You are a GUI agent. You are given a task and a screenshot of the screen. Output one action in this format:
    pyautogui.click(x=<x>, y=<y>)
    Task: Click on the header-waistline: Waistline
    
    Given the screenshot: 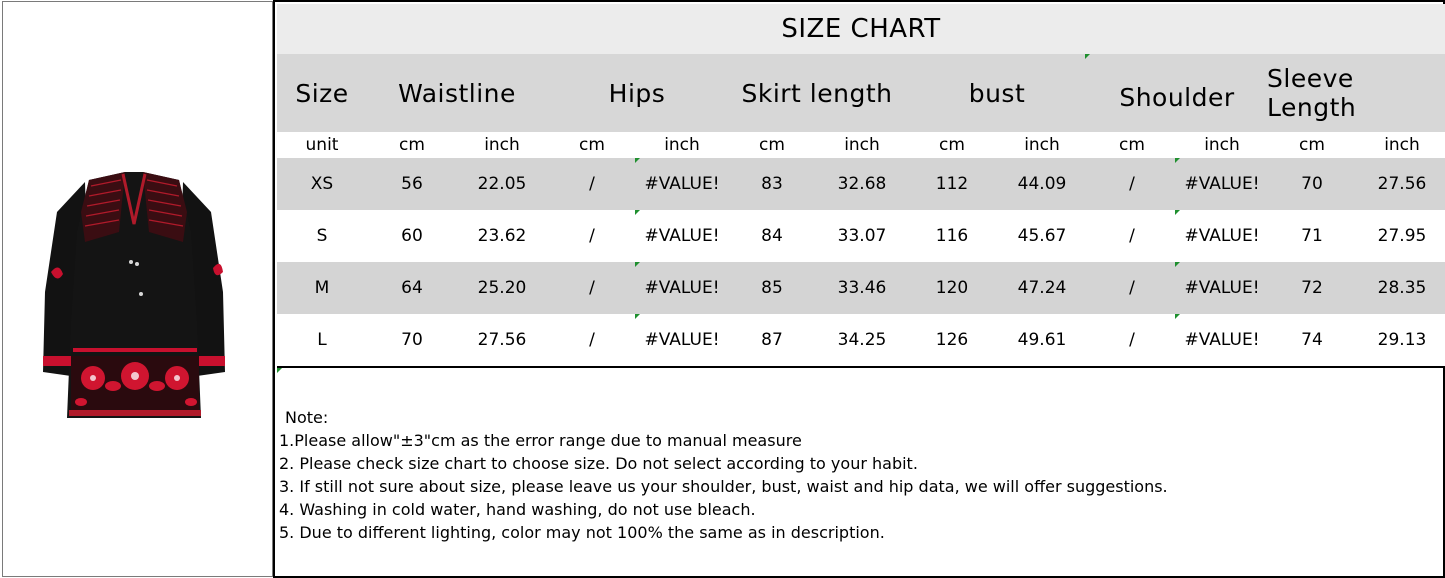 What is the action you would take?
    pyautogui.click(x=457, y=93)
    